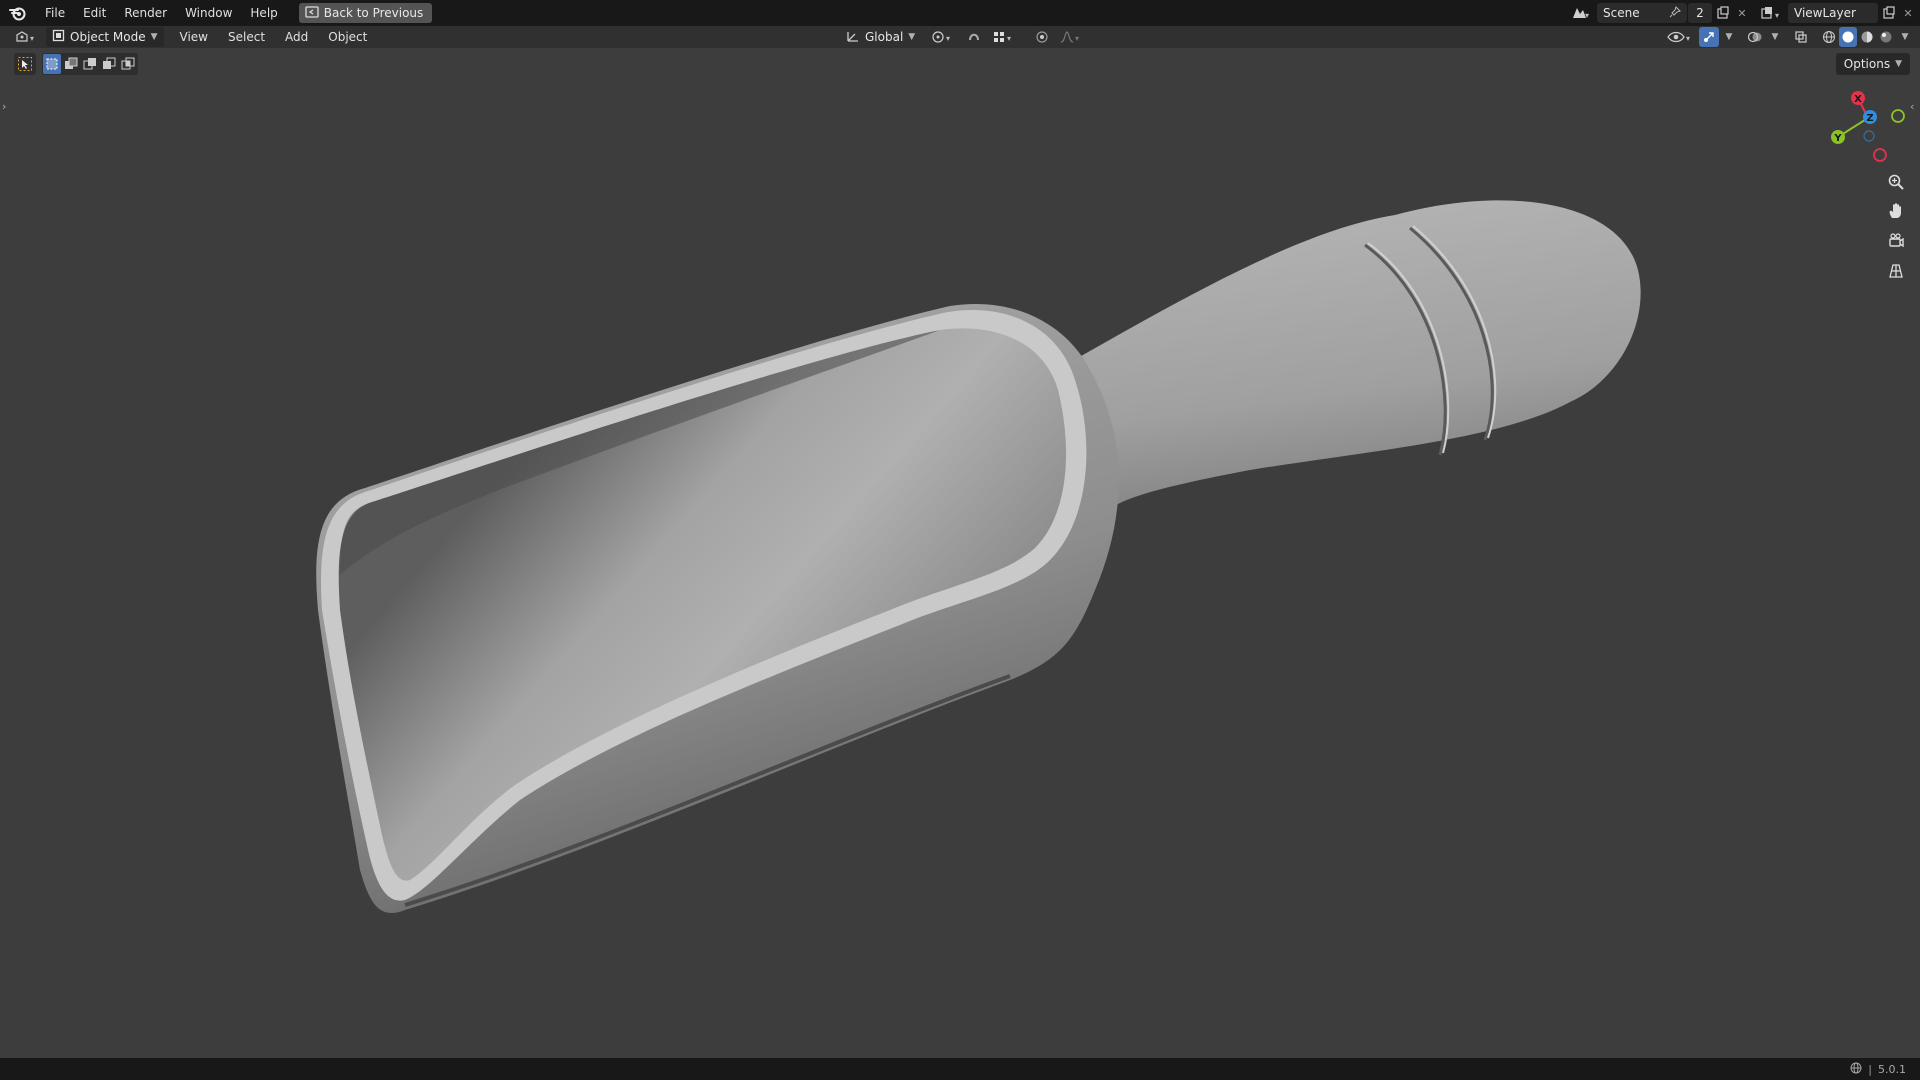  What do you see at coordinates (55, 13) in the screenshot?
I see `menu-file: File` at bounding box center [55, 13].